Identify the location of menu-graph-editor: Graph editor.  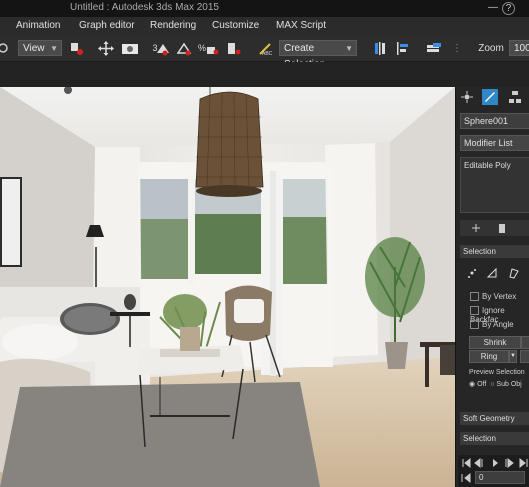
(107, 25).